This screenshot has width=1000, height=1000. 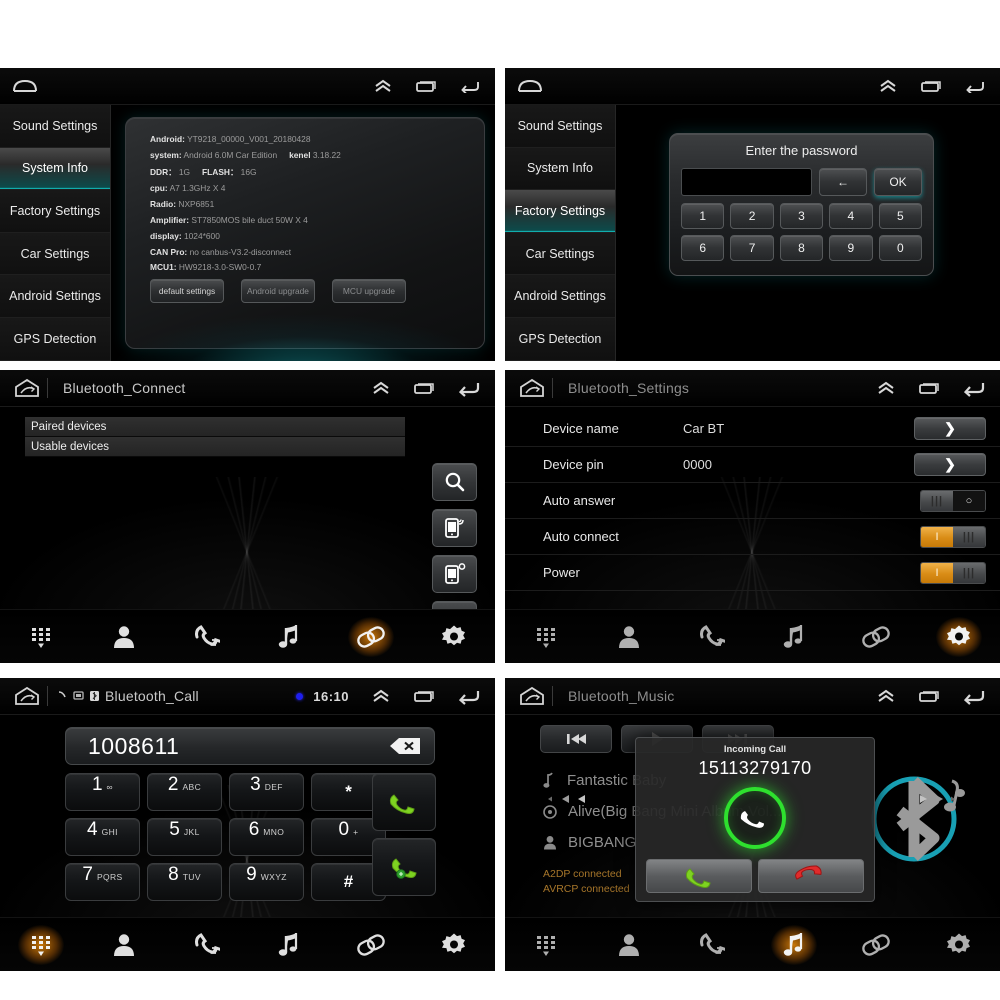 What do you see at coordinates (187, 291) in the screenshot?
I see `default-settings-button: default settings` at bounding box center [187, 291].